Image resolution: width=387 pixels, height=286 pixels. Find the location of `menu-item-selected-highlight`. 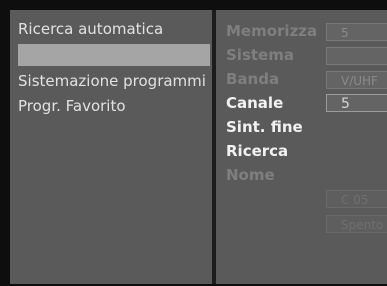

menu-item-selected-highlight is located at coordinates (114, 55).